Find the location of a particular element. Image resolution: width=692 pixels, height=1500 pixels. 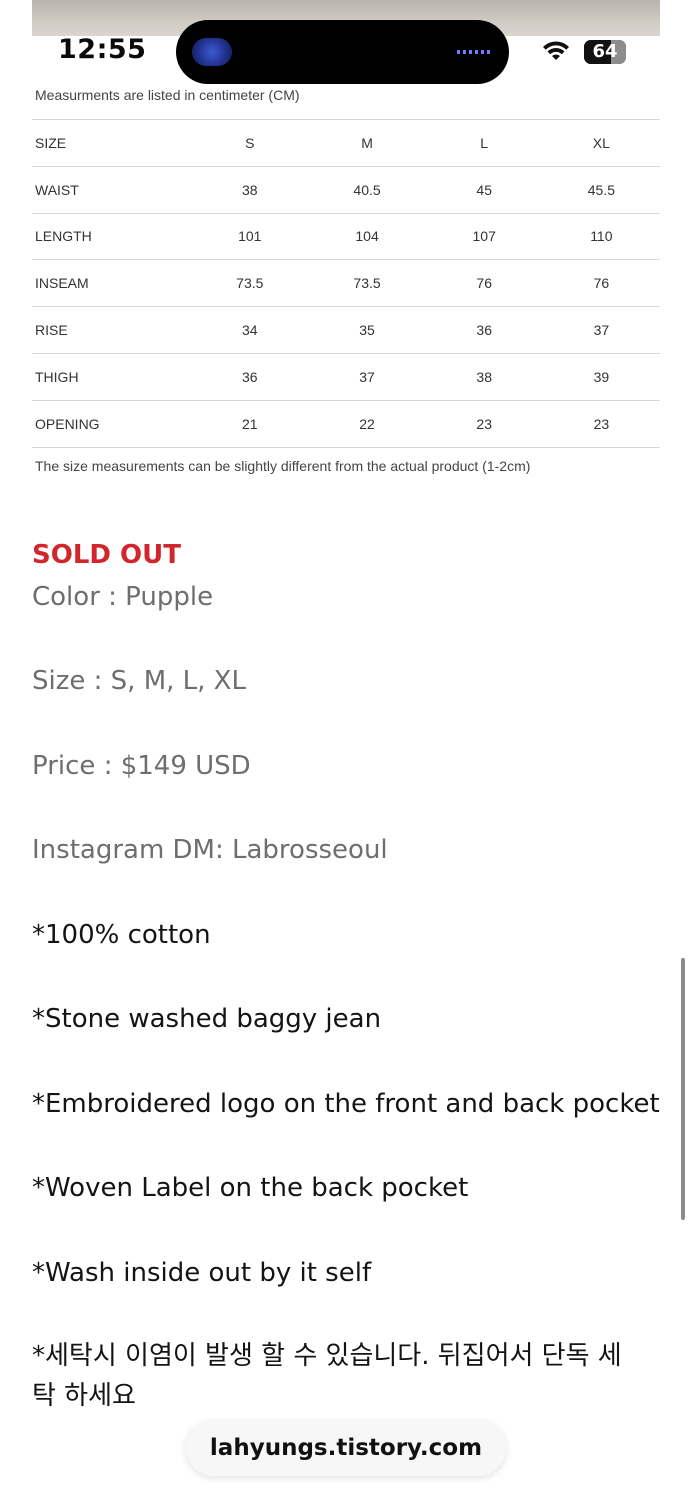

table-cell: 40.5 is located at coordinates (367, 189).